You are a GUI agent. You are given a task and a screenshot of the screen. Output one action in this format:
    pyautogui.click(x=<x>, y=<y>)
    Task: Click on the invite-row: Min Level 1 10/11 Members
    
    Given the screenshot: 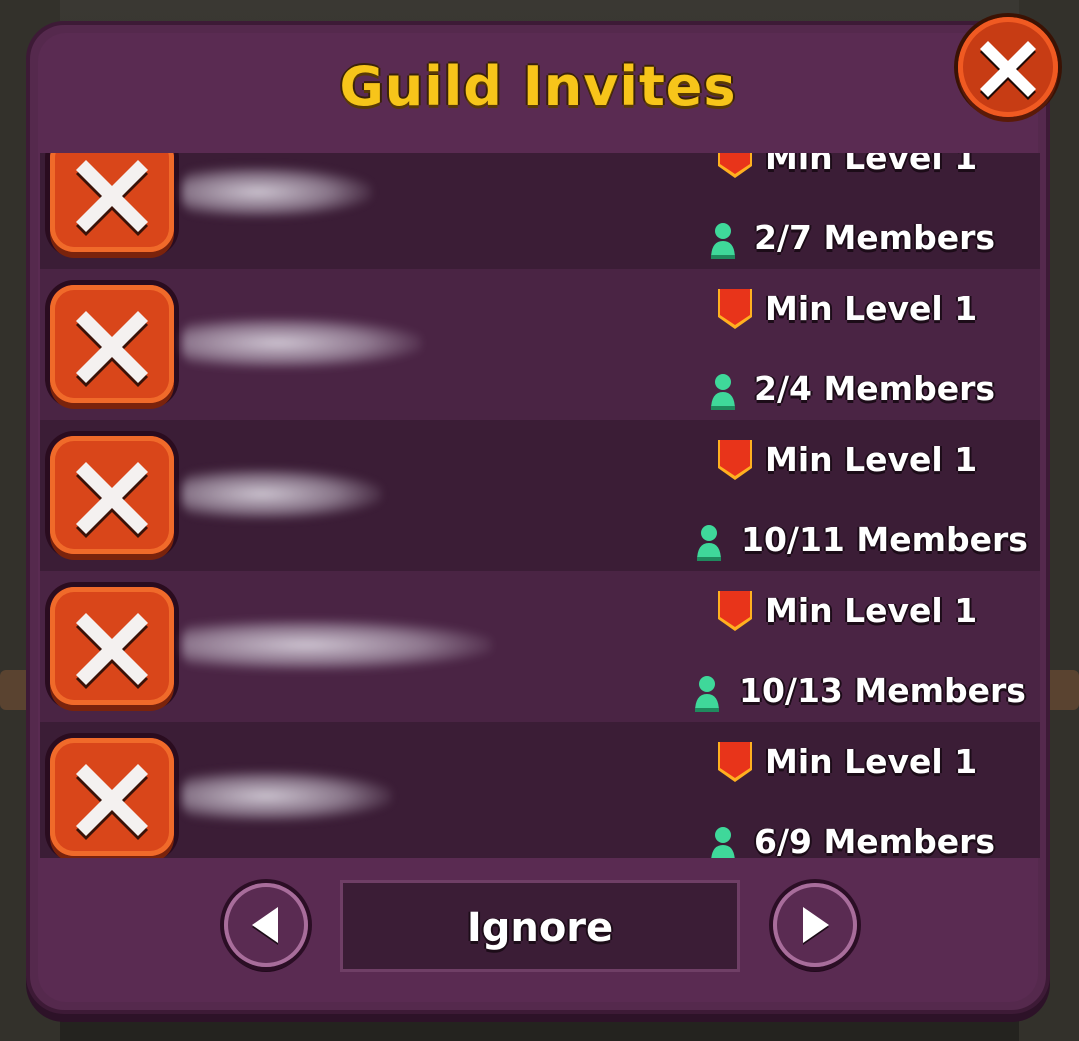 What is the action you would take?
    pyautogui.click(x=540, y=495)
    